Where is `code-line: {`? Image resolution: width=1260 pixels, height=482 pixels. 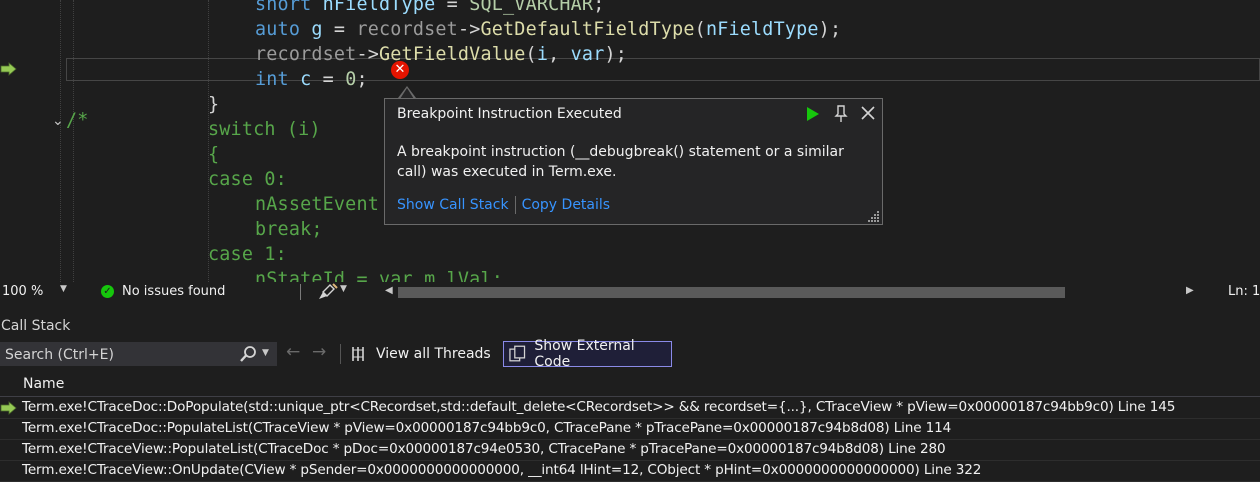
code-line: { is located at coordinates (213, 154).